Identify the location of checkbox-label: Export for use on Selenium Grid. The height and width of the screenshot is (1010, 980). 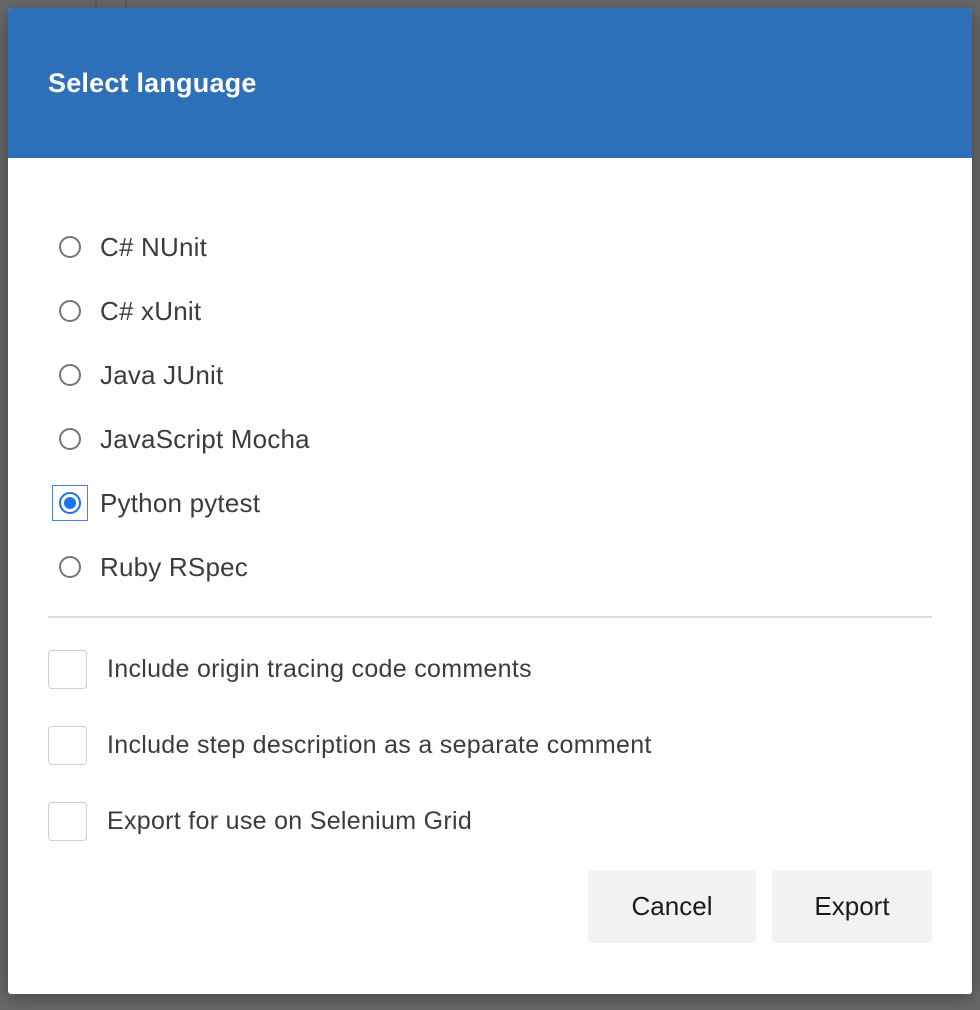
(290, 820).